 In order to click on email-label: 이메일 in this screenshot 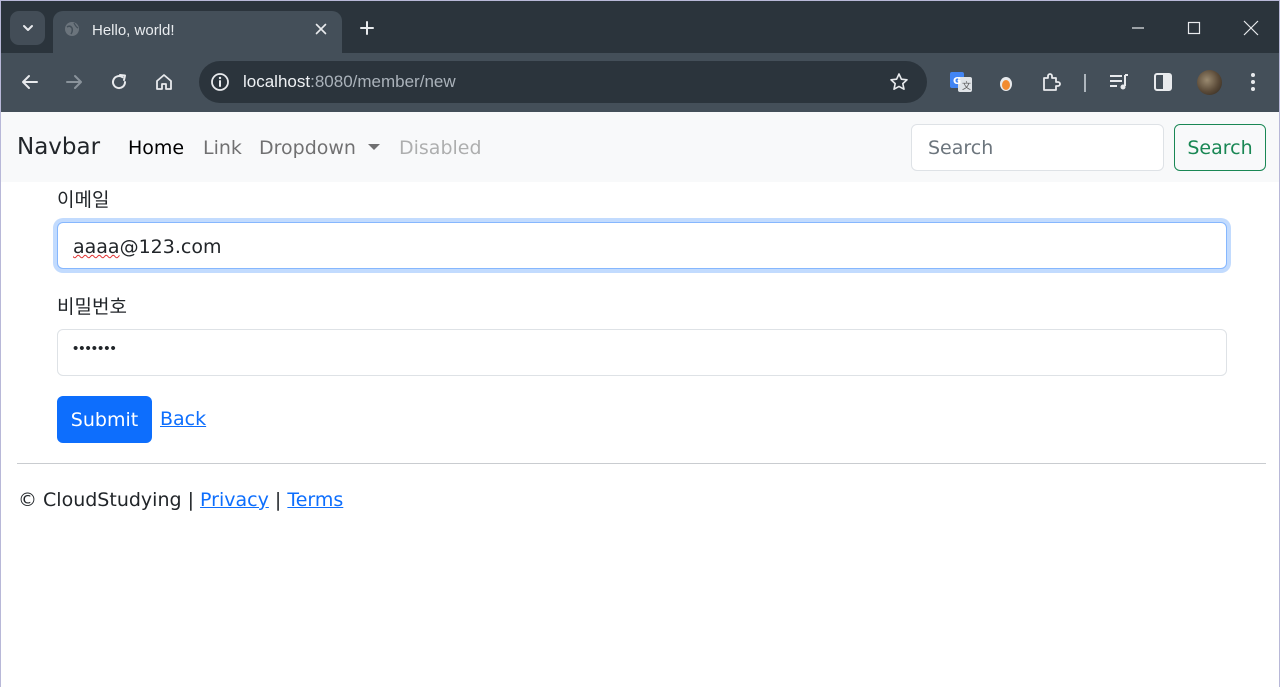, I will do `click(83, 200)`.